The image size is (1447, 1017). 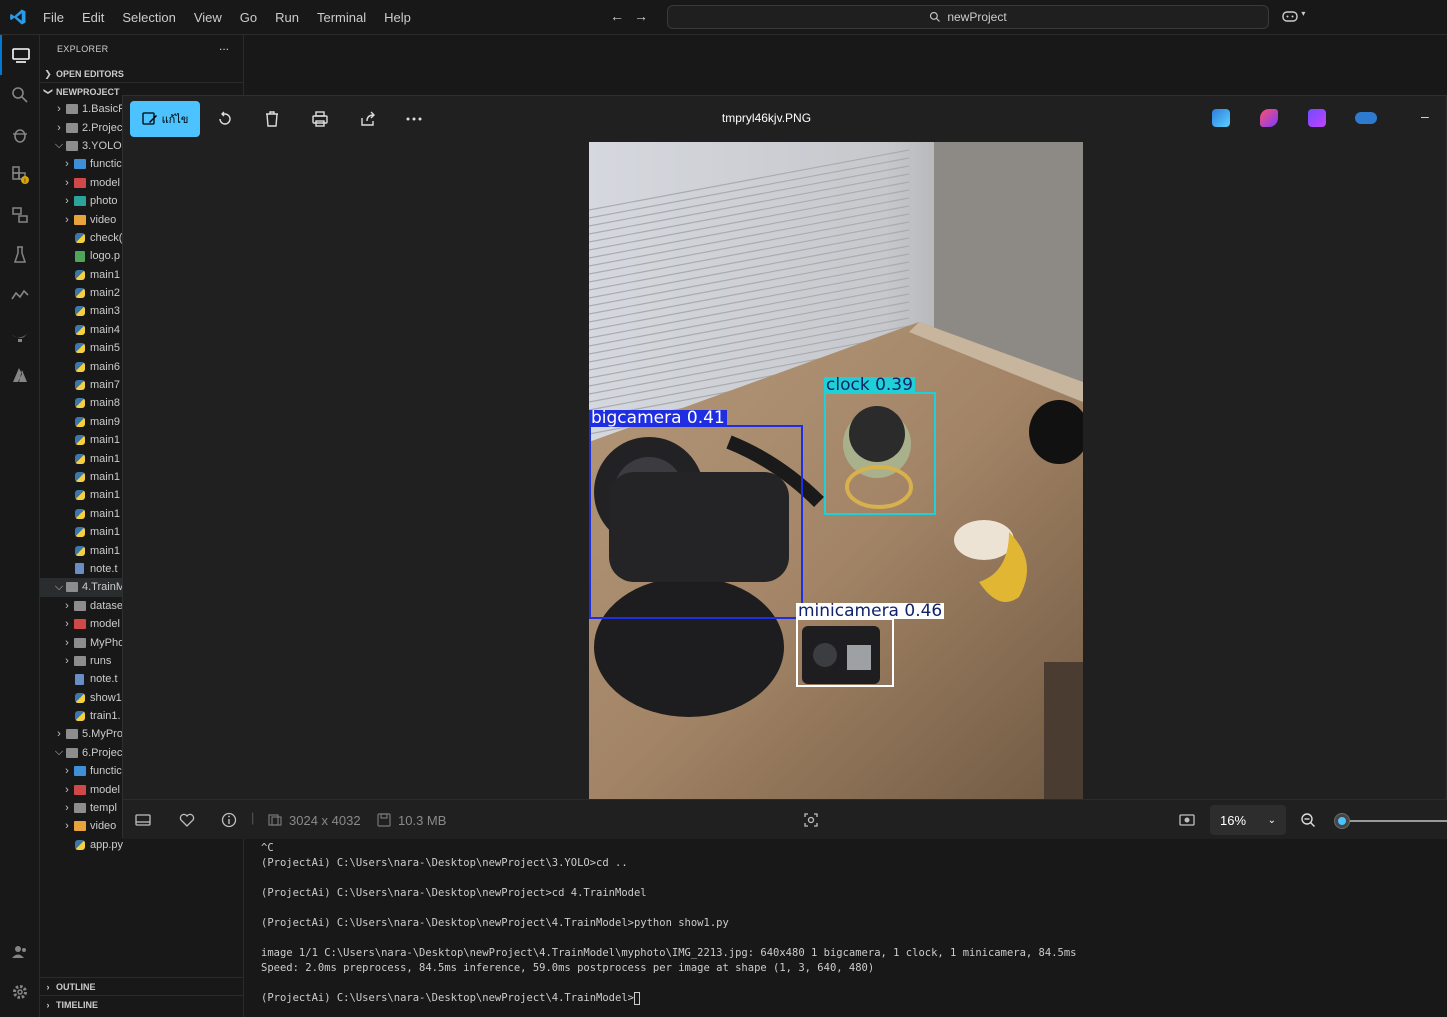 I want to click on info-icon, so click(x=229, y=820).